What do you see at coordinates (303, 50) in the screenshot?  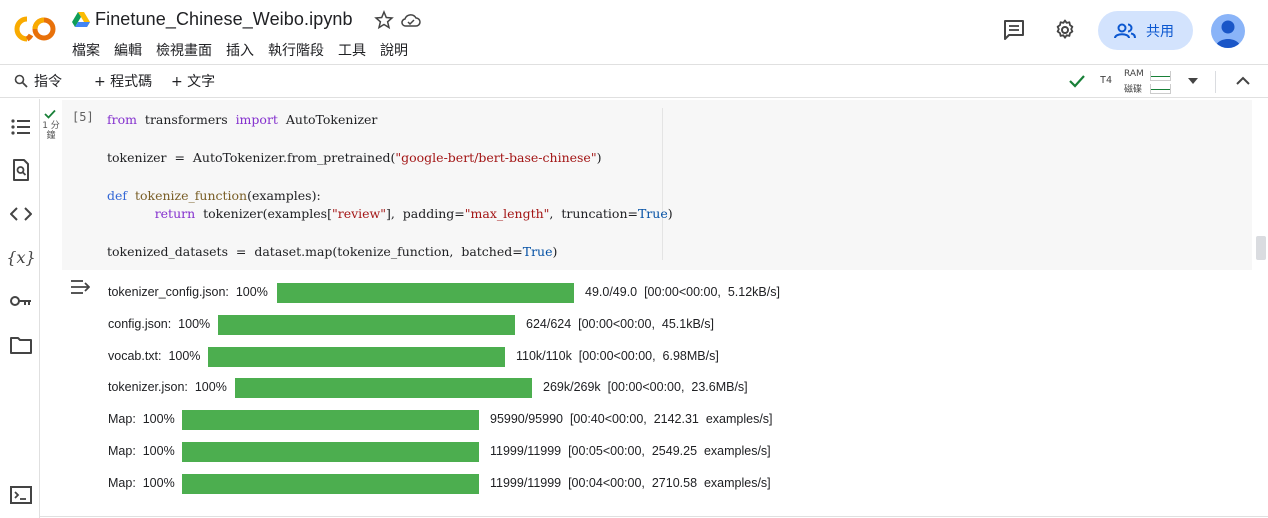 I see `menu-runtime: 執行階段` at bounding box center [303, 50].